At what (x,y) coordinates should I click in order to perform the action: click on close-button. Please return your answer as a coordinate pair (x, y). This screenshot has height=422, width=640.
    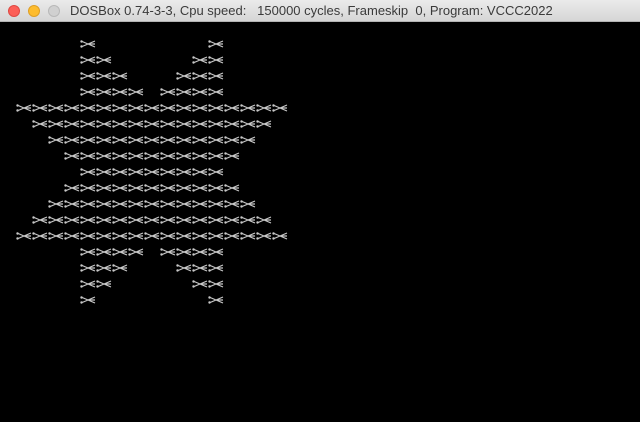
    Looking at the image, I should click on (14, 11).